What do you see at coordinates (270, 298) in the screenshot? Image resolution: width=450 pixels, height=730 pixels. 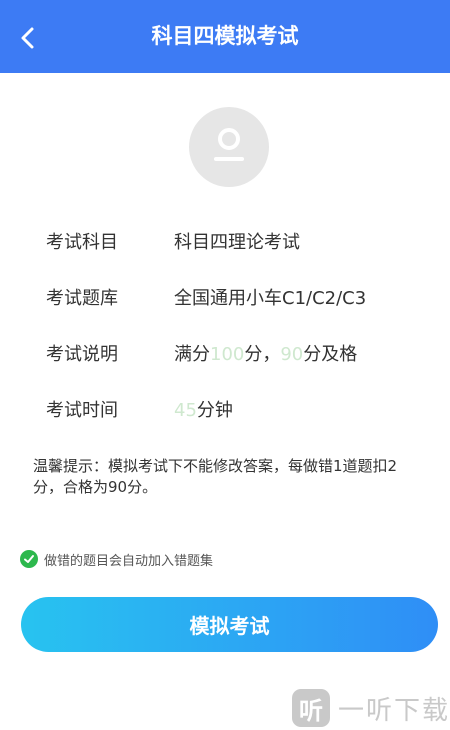 I see `bank-value: 全国通用小车C1/C2/C3` at bounding box center [270, 298].